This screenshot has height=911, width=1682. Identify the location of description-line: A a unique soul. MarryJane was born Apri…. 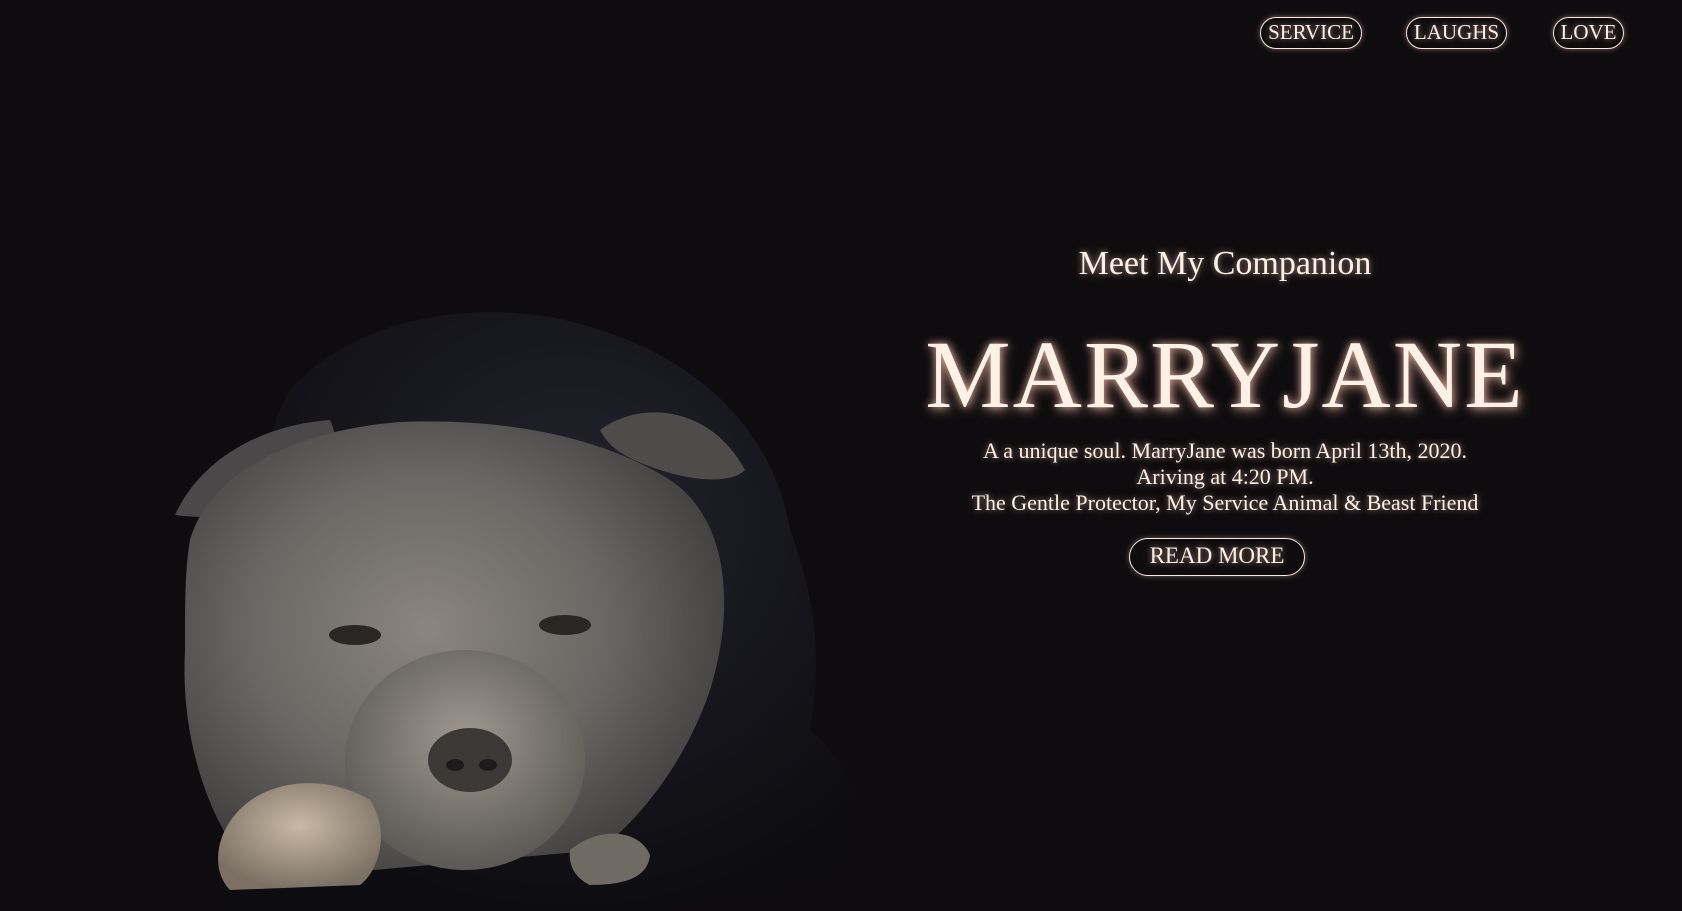
(1225, 450).